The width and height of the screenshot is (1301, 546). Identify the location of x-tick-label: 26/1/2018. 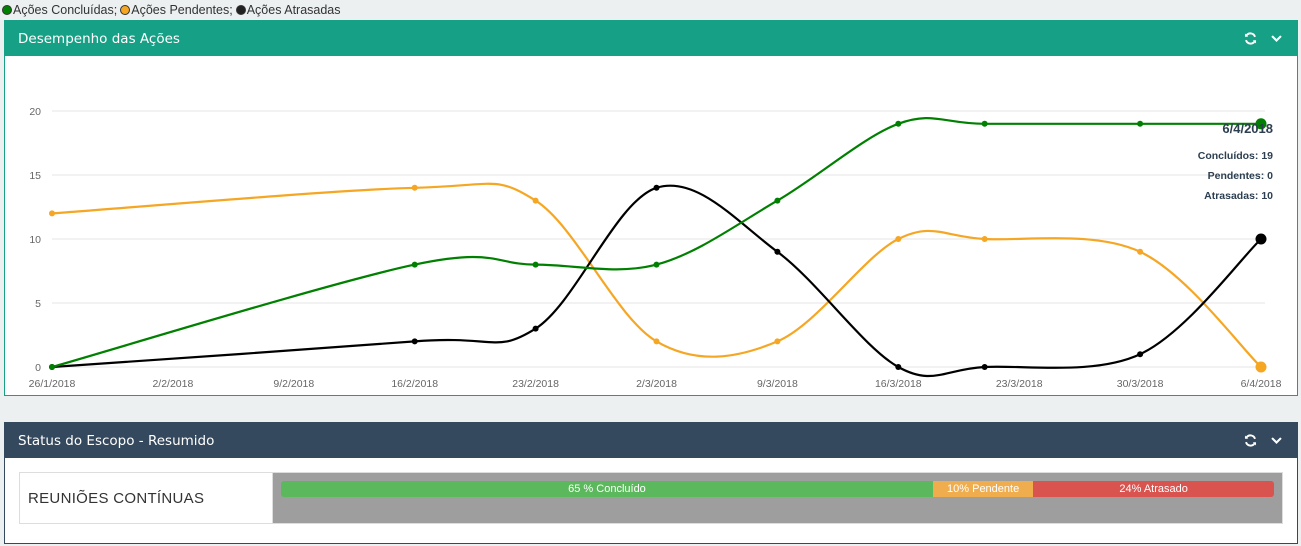
(52, 384).